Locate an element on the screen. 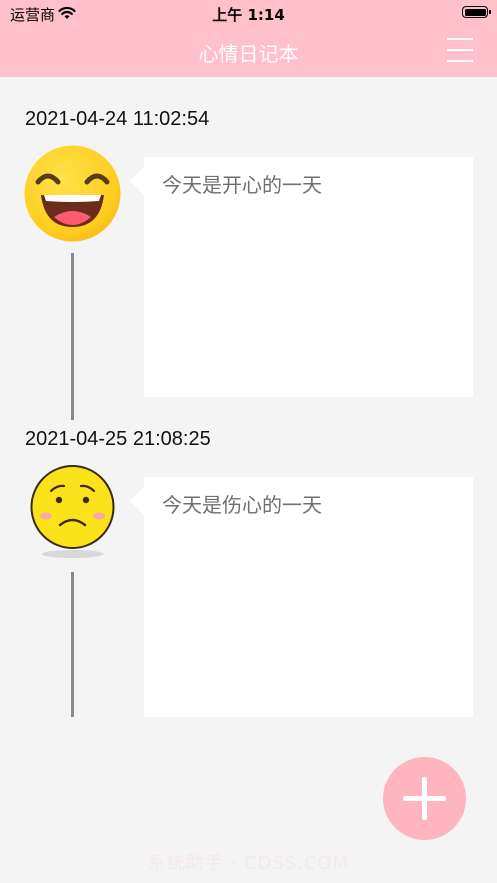 Image resolution: width=497 pixels, height=883 pixels. add-entry-button is located at coordinates (424, 798).